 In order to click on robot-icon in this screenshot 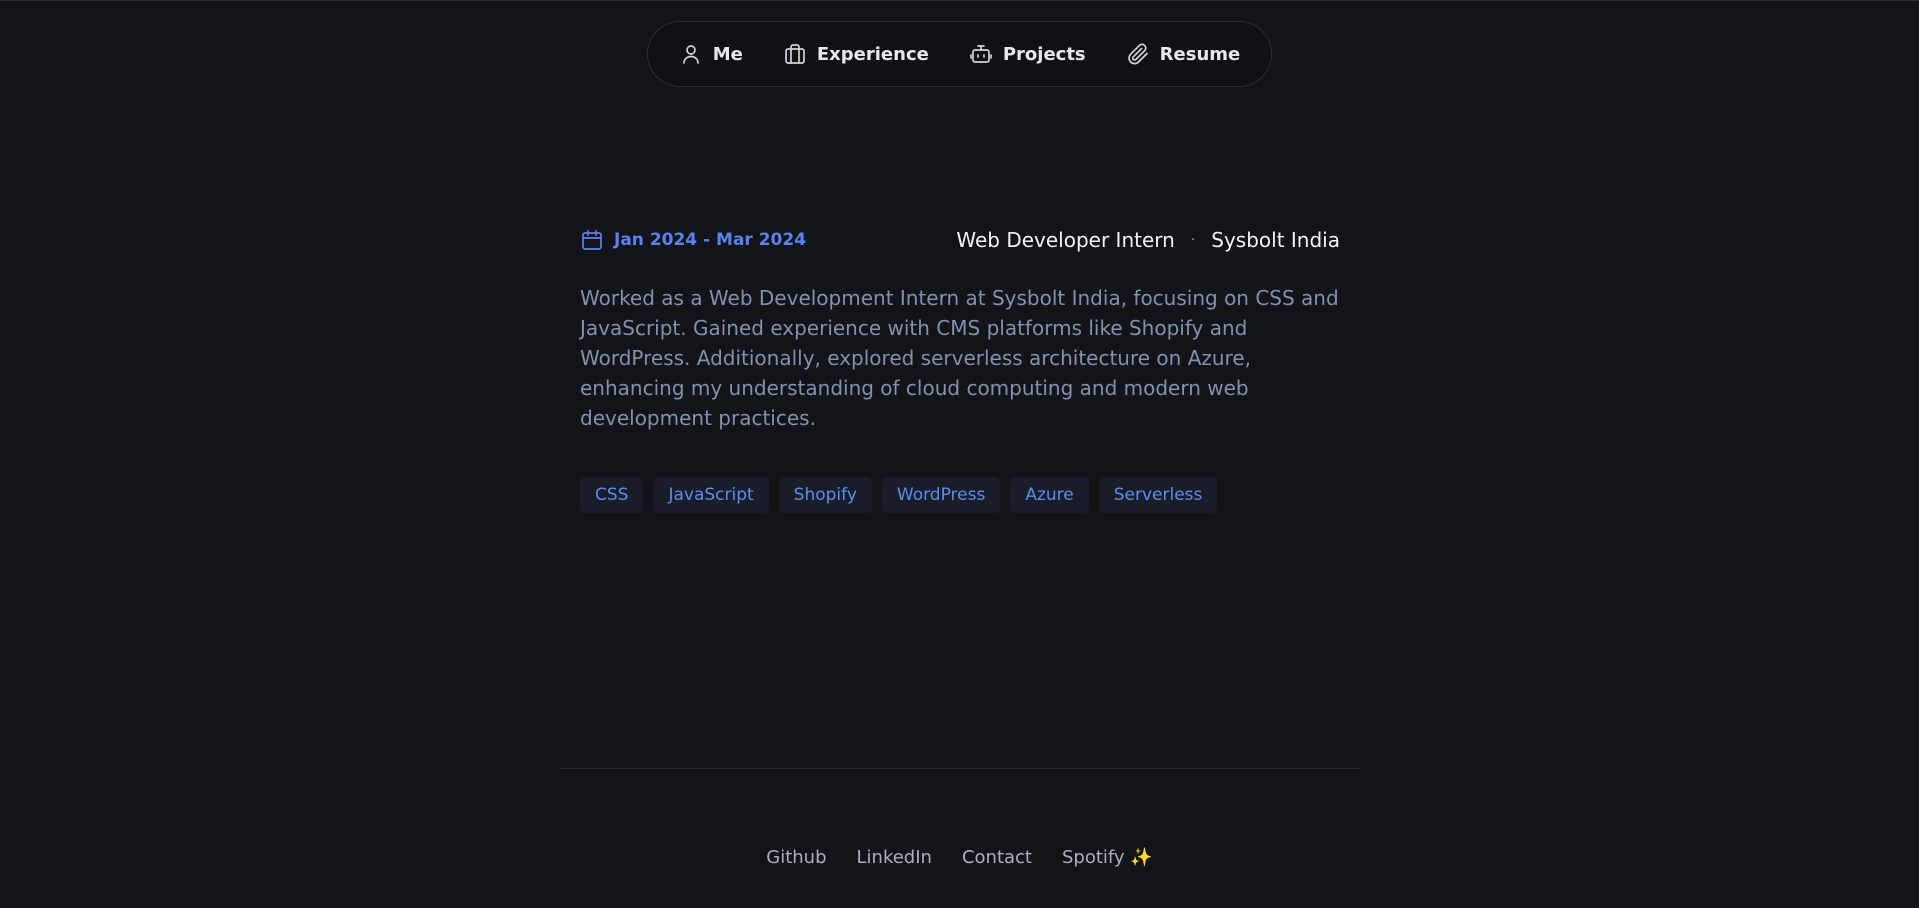, I will do `click(981, 54)`.